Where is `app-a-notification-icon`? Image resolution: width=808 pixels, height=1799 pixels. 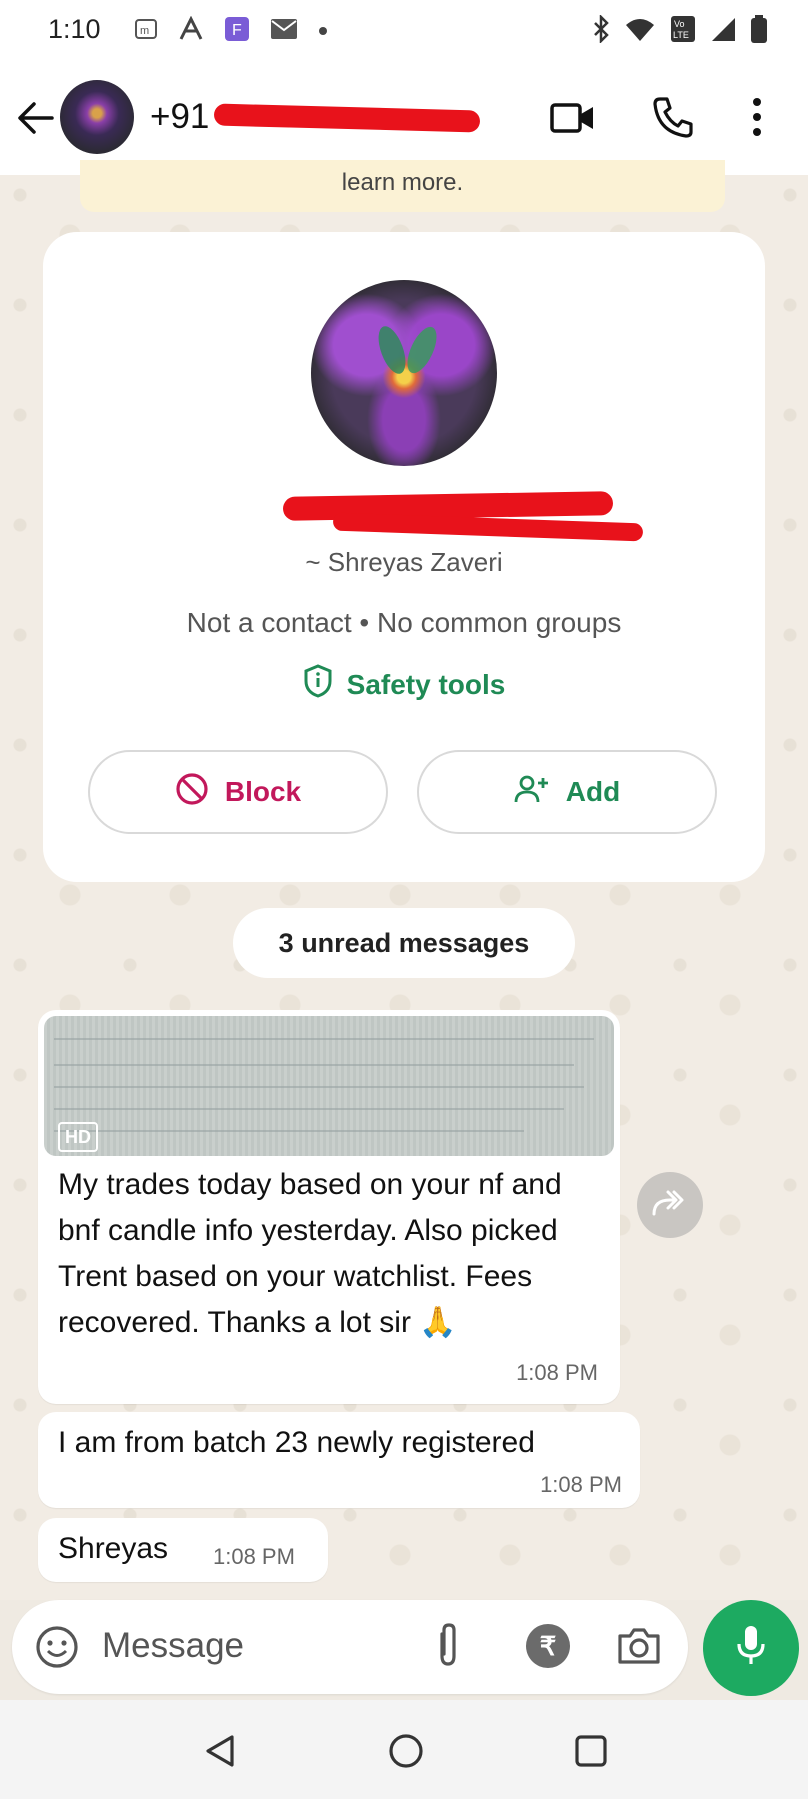 app-a-notification-icon is located at coordinates (191, 31).